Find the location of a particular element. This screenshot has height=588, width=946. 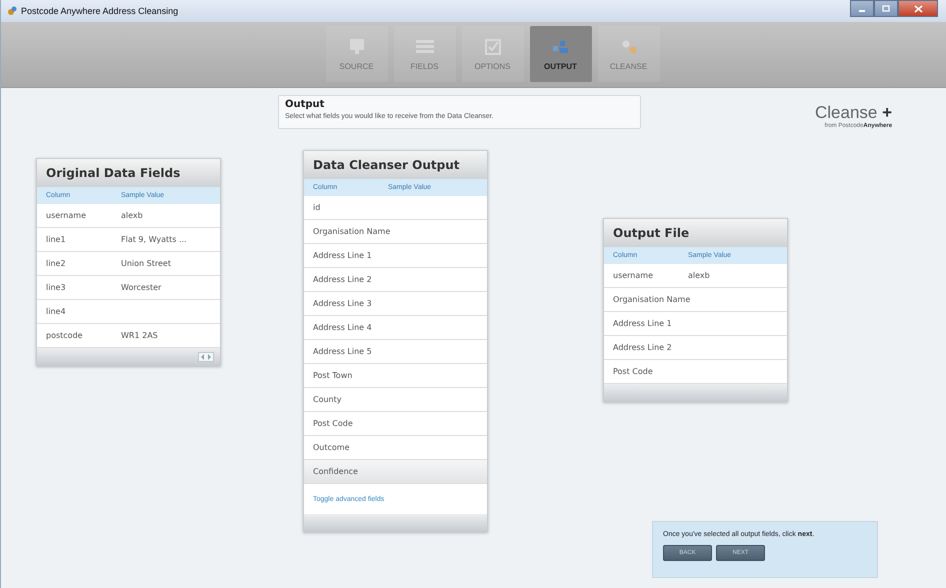

field-row: id is located at coordinates (395, 208).